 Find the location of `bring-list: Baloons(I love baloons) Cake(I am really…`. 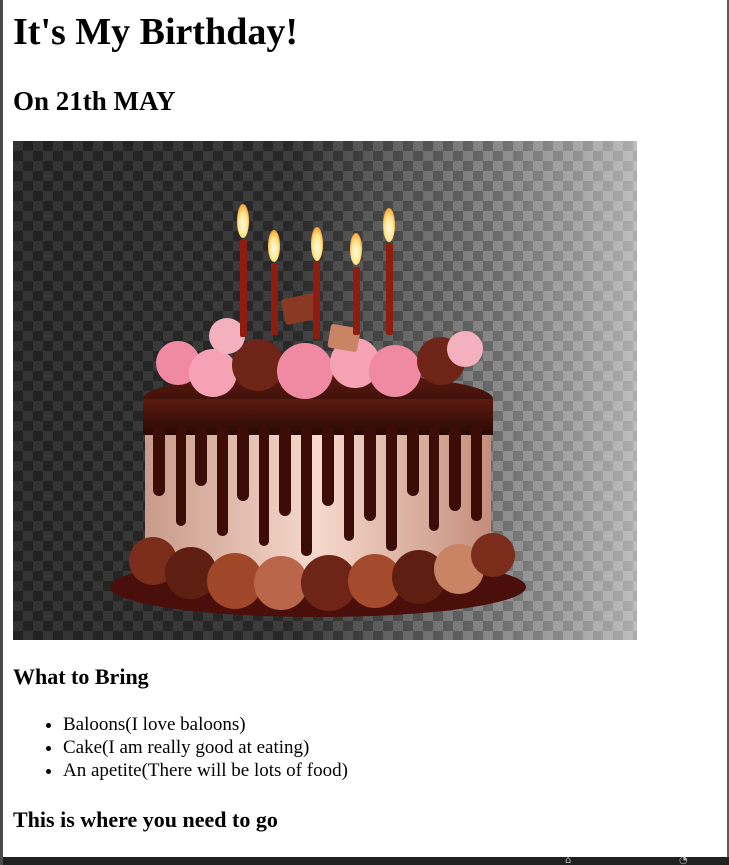

bring-list: Baloons(I love baloons) Cake(I am really… is located at coordinates (180, 747).